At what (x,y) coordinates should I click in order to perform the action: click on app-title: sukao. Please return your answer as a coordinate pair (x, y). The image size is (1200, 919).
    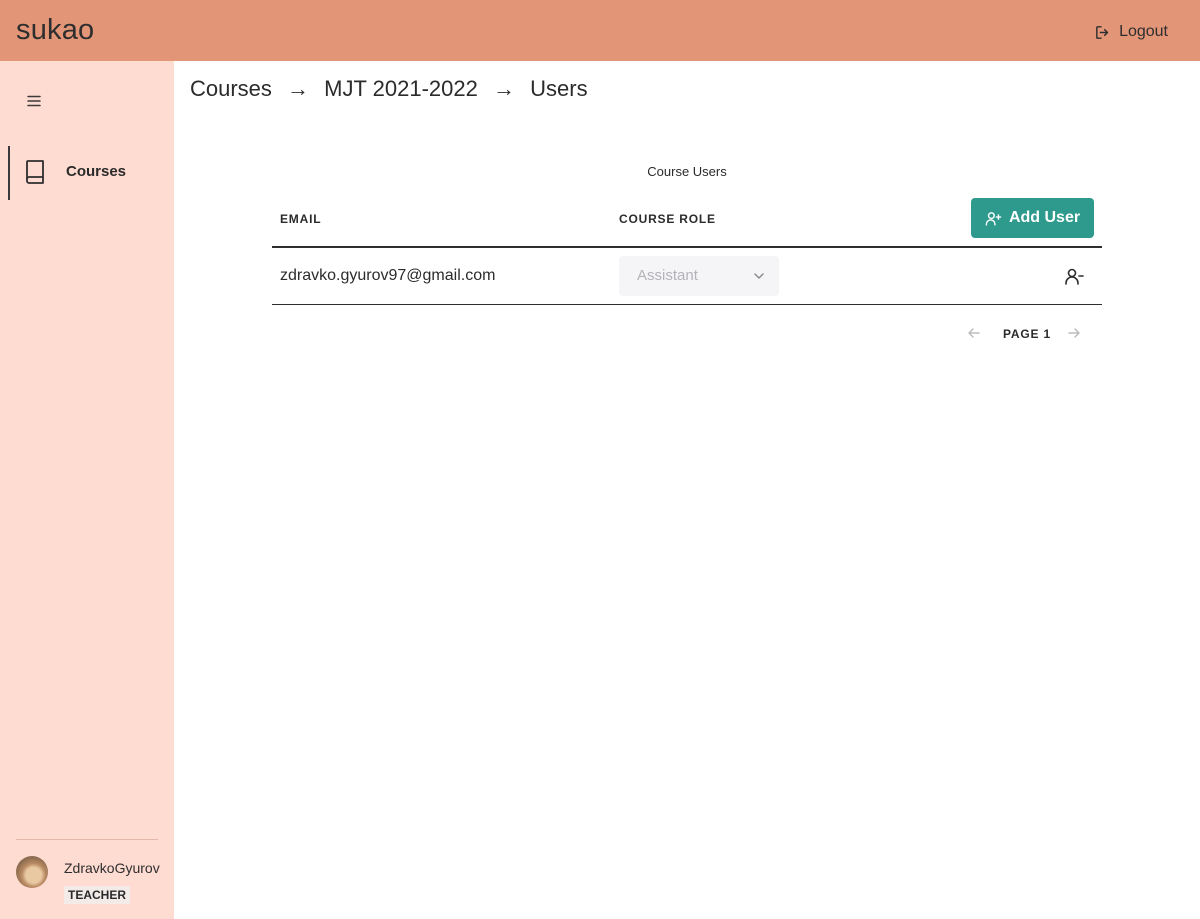
    Looking at the image, I should click on (55, 30).